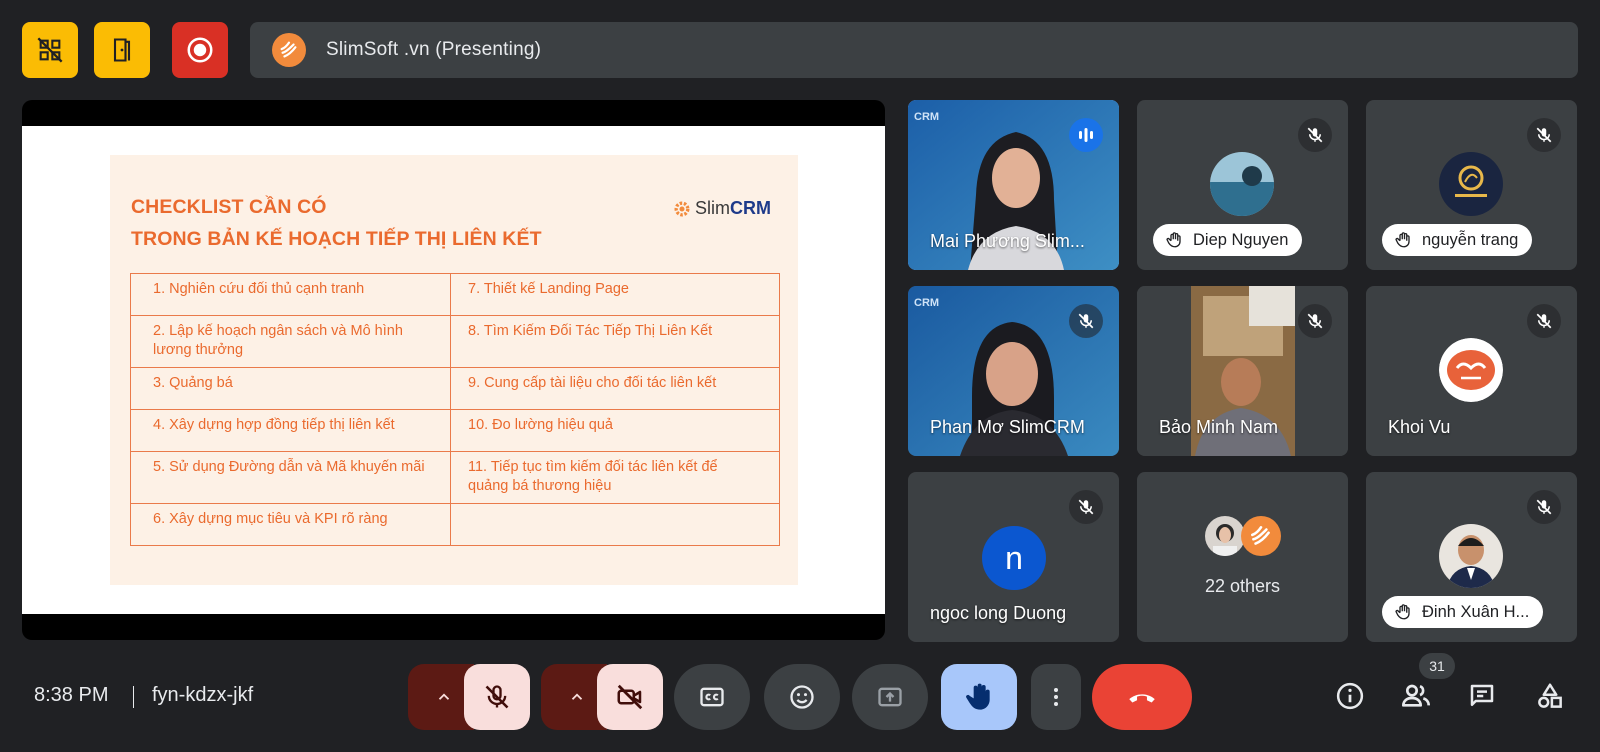 The width and height of the screenshot is (1600, 752). I want to click on participant-tile: nguyễn trang, so click(1471, 185).